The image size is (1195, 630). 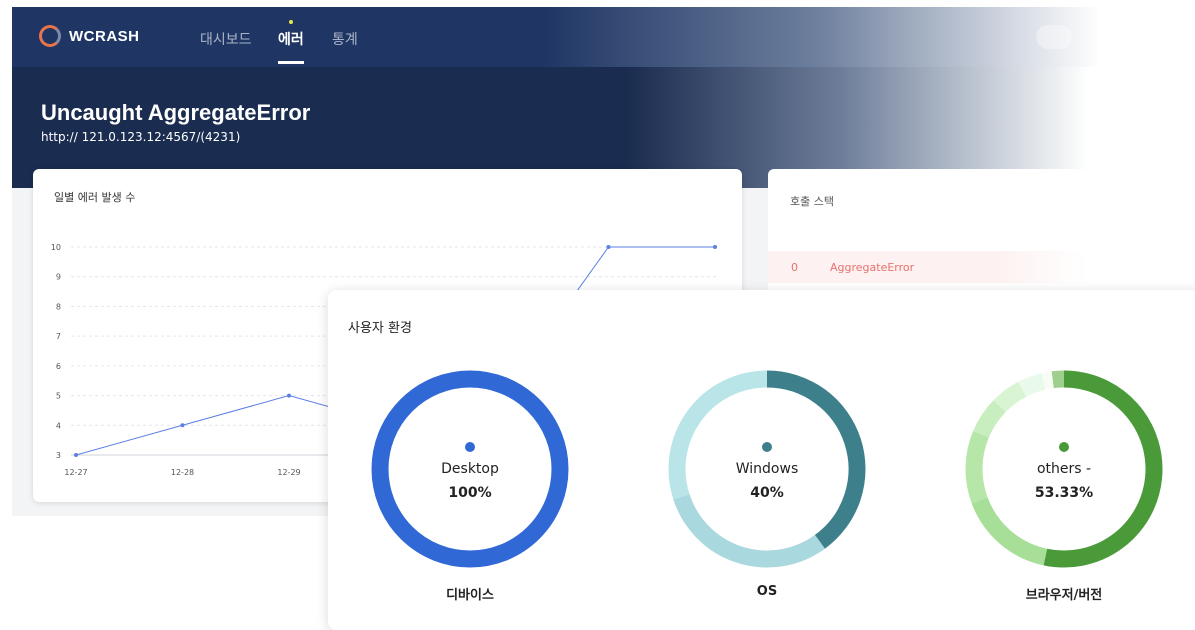 I want to click on browser-top-name: others -, so click(x=1064, y=469).